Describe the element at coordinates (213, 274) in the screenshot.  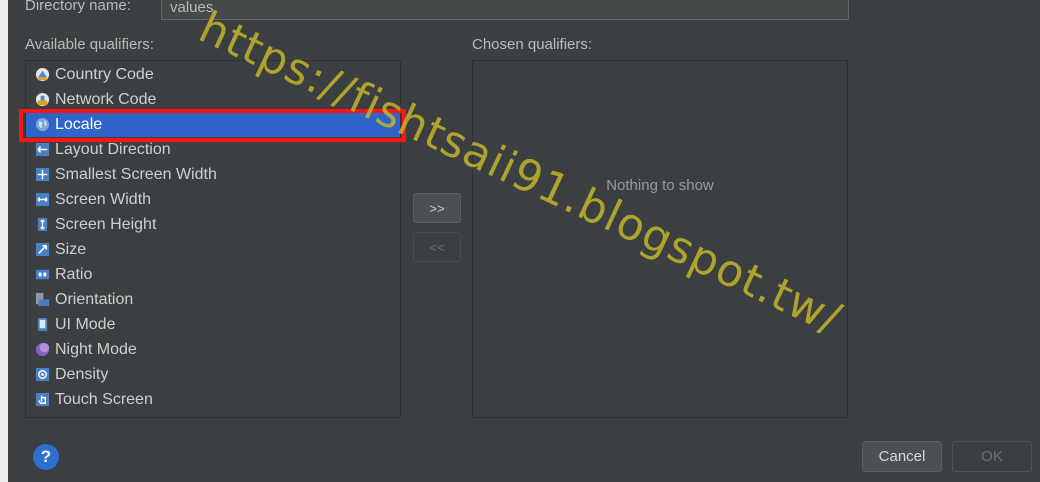
I see `qualifier-ratio: Ratio` at that location.